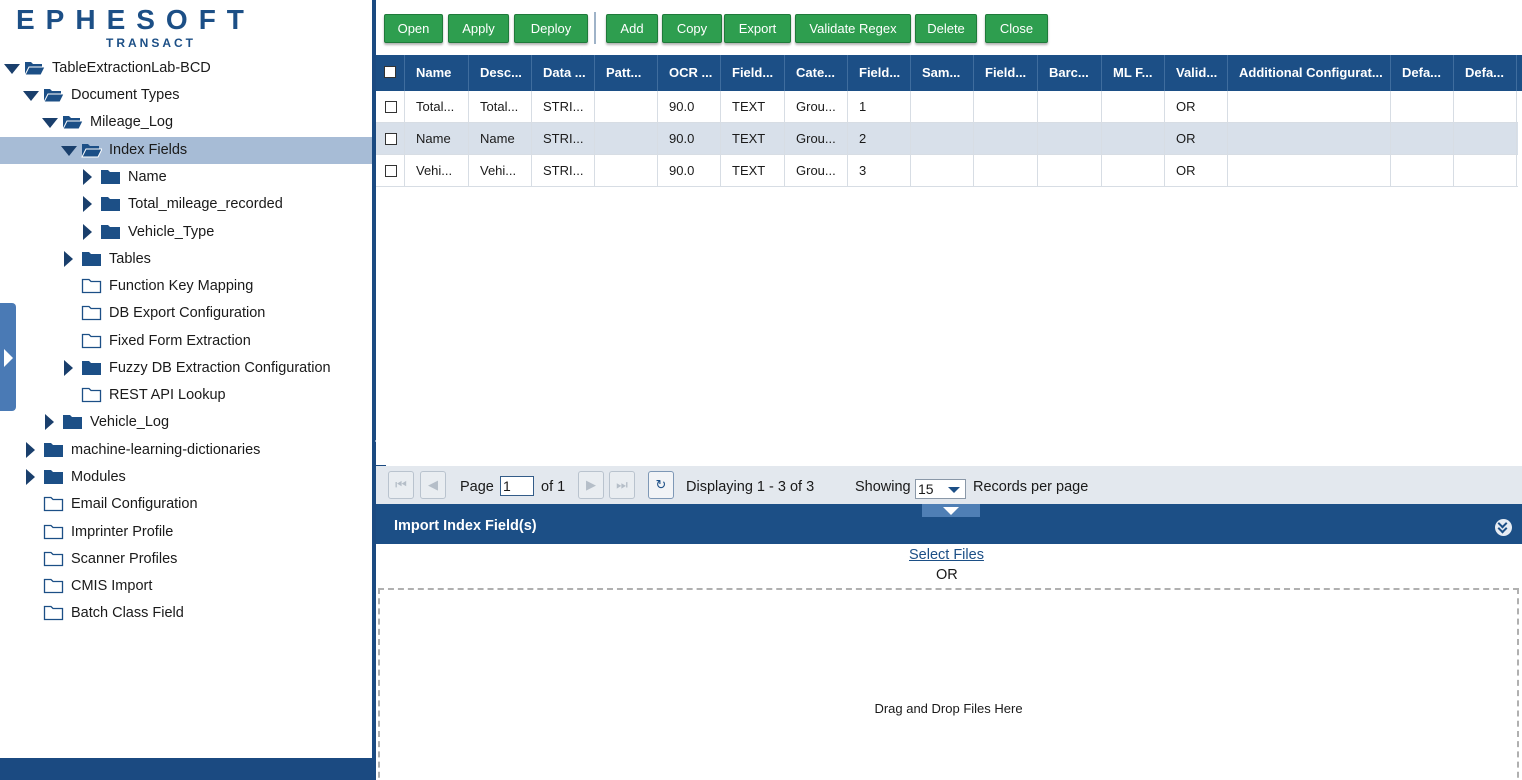  I want to click on tree-node: TableExtractionLab-BCD, so click(186, 68).